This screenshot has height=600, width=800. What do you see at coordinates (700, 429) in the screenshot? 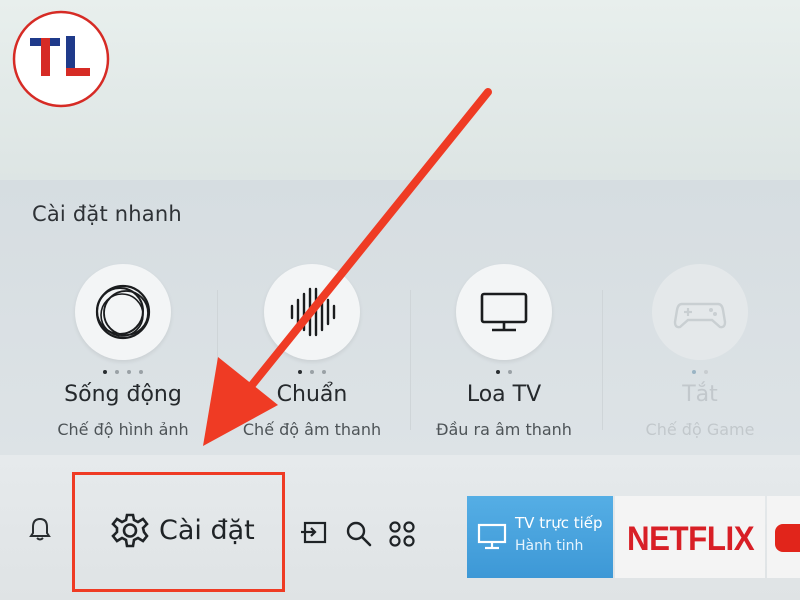
I see `quick-setting-sub: Chế độ Game` at bounding box center [700, 429].